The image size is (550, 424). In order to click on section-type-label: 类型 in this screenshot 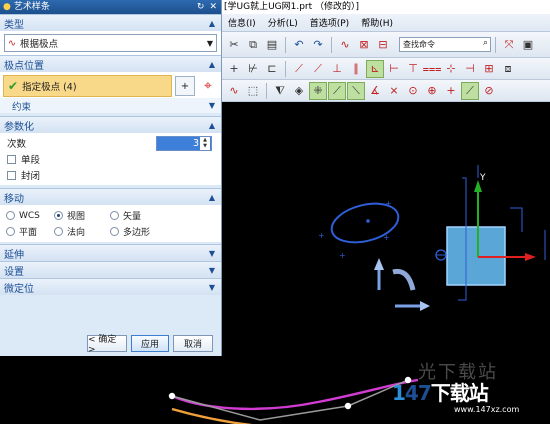, I will do `click(14, 25)`.